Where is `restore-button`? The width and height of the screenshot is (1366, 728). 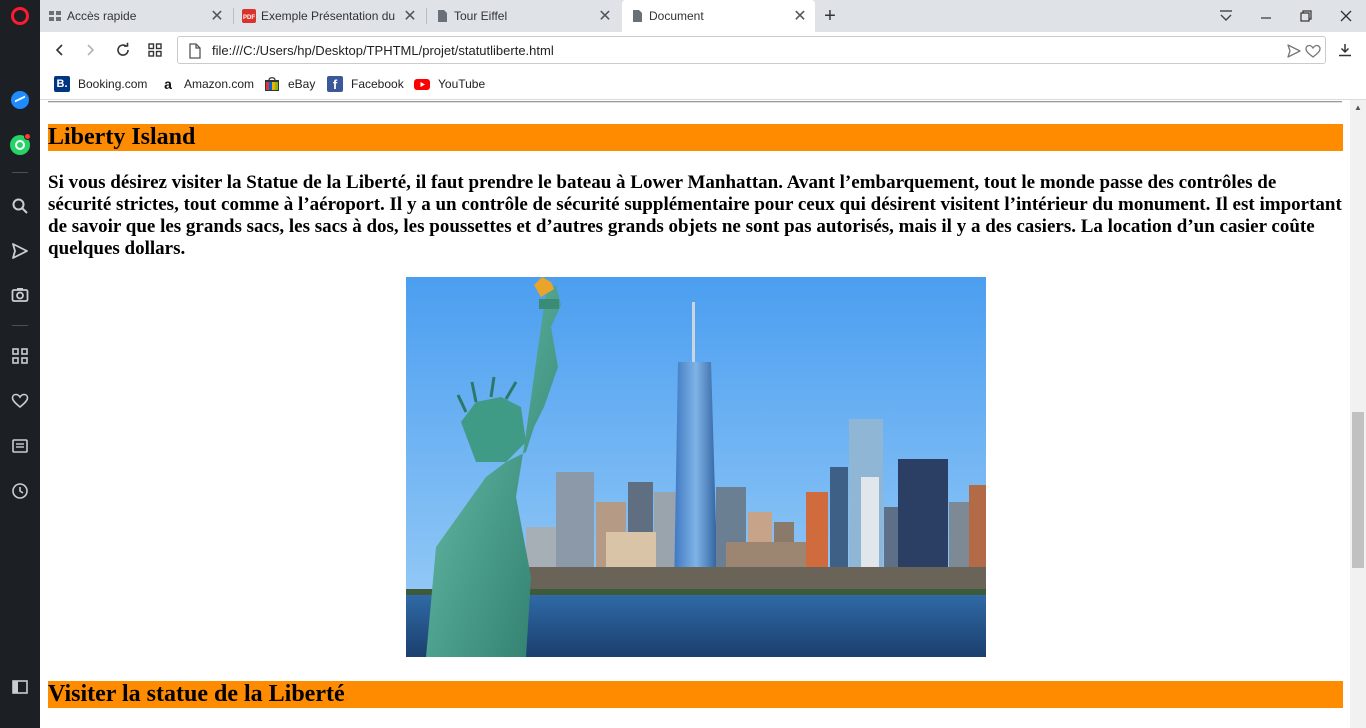 restore-button is located at coordinates (1306, 16).